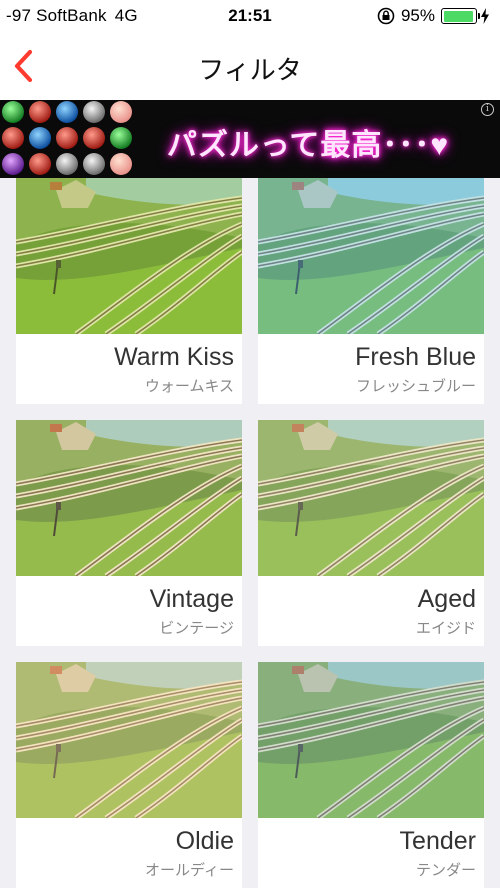 This screenshot has width=500, height=888. What do you see at coordinates (191, 599) in the screenshot?
I see `filter-name: Vintage` at bounding box center [191, 599].